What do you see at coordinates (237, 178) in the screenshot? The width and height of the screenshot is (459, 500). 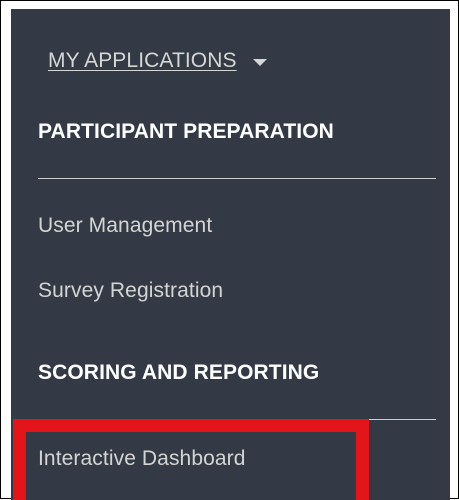 I see `section-divider` at bounding box center [237, 178].